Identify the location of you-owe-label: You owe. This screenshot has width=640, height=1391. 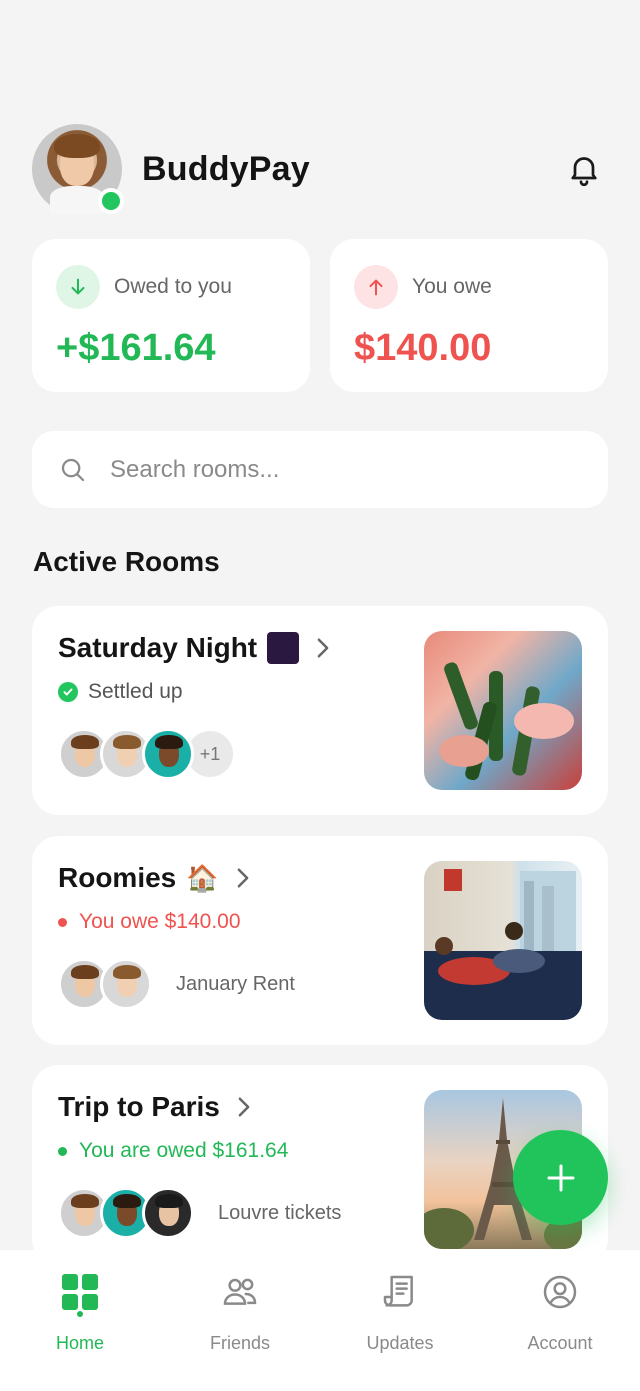
(452, 286).